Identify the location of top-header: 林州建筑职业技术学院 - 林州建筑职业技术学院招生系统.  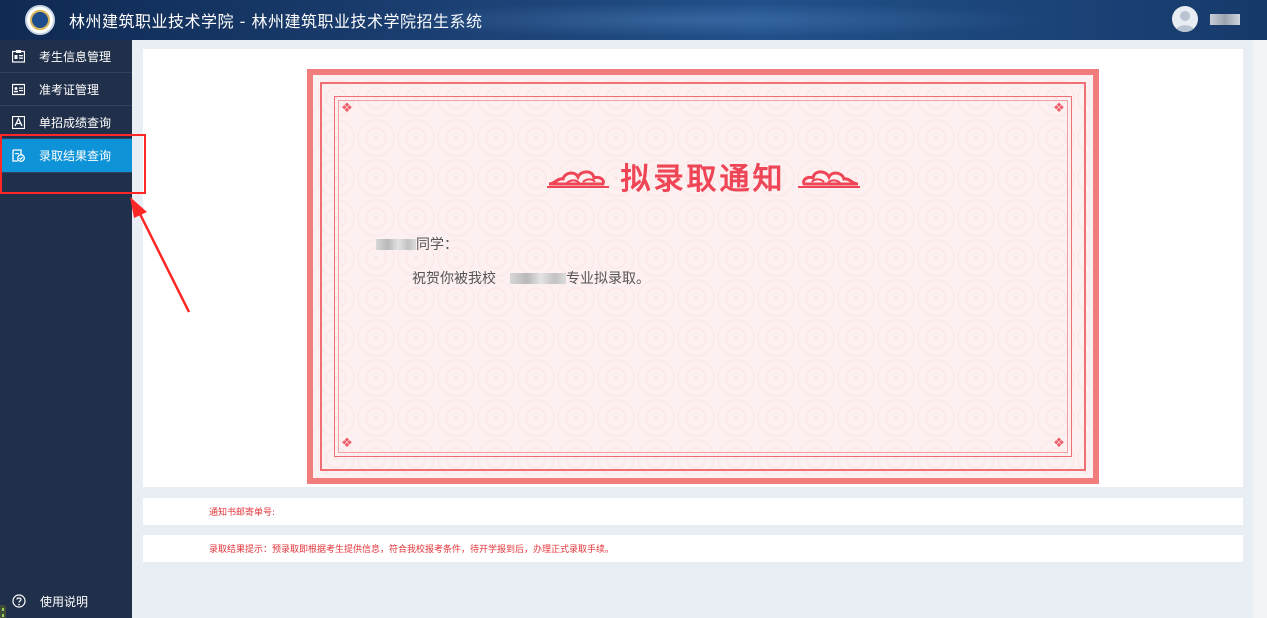
(633, 20).